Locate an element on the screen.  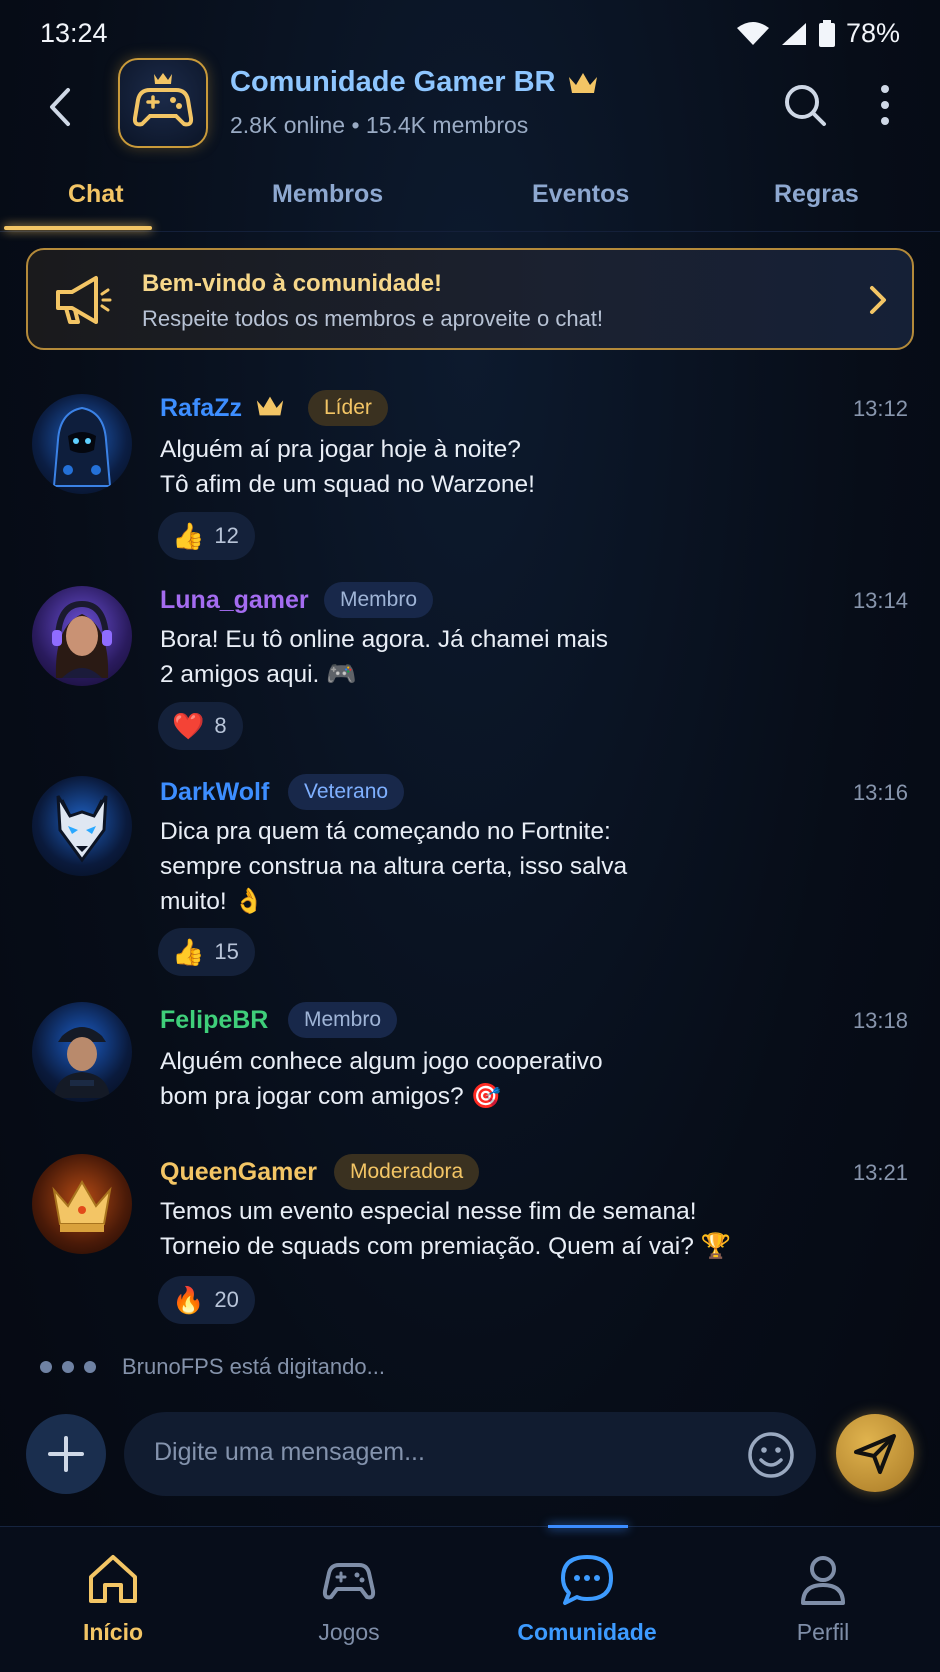
group-stats: 2.8K online • 15.4K membros is located at coordinates (379, 125).